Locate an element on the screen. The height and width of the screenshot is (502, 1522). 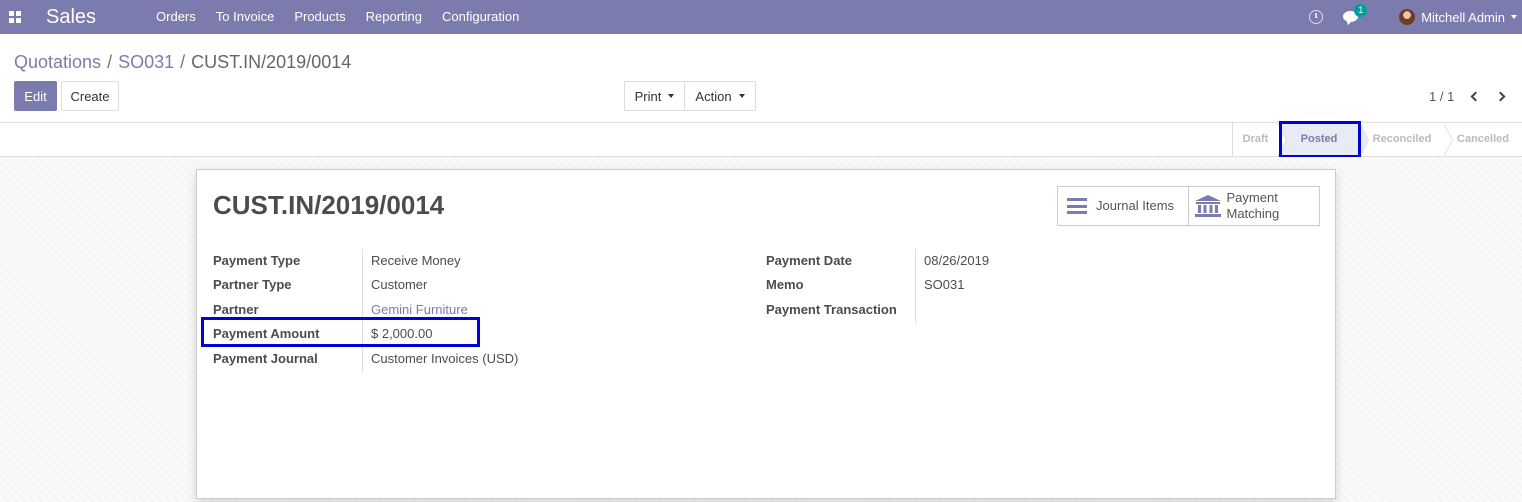
stage-reconciled: Reconciled is located at coordinates (1402, 139).